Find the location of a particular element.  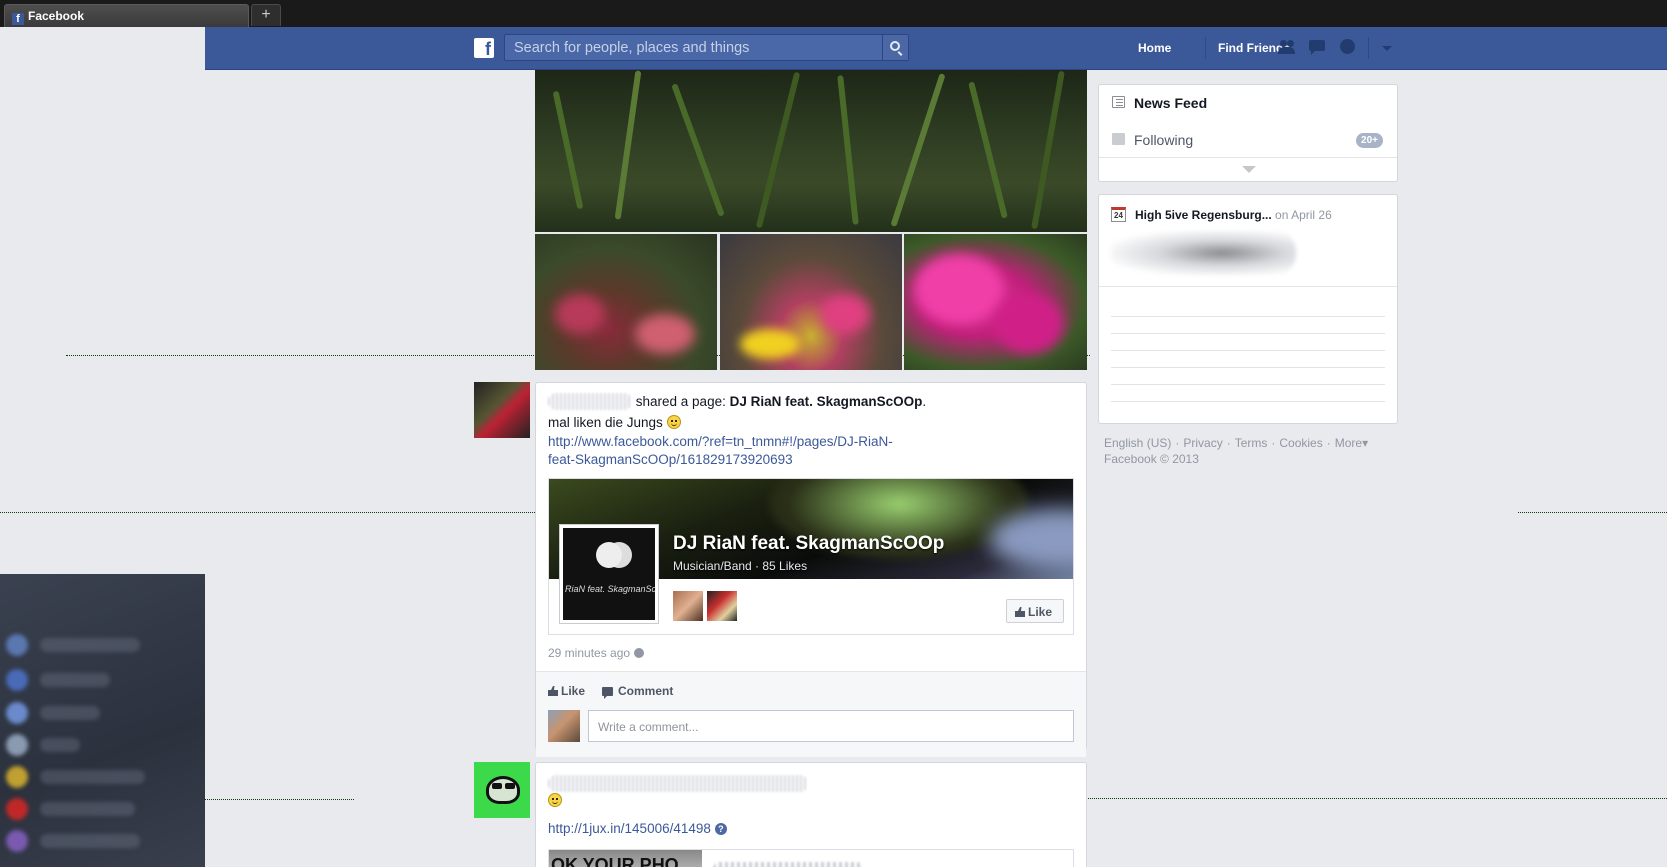

following-count-badge: 20+ is located at coordinates (1369, 140).